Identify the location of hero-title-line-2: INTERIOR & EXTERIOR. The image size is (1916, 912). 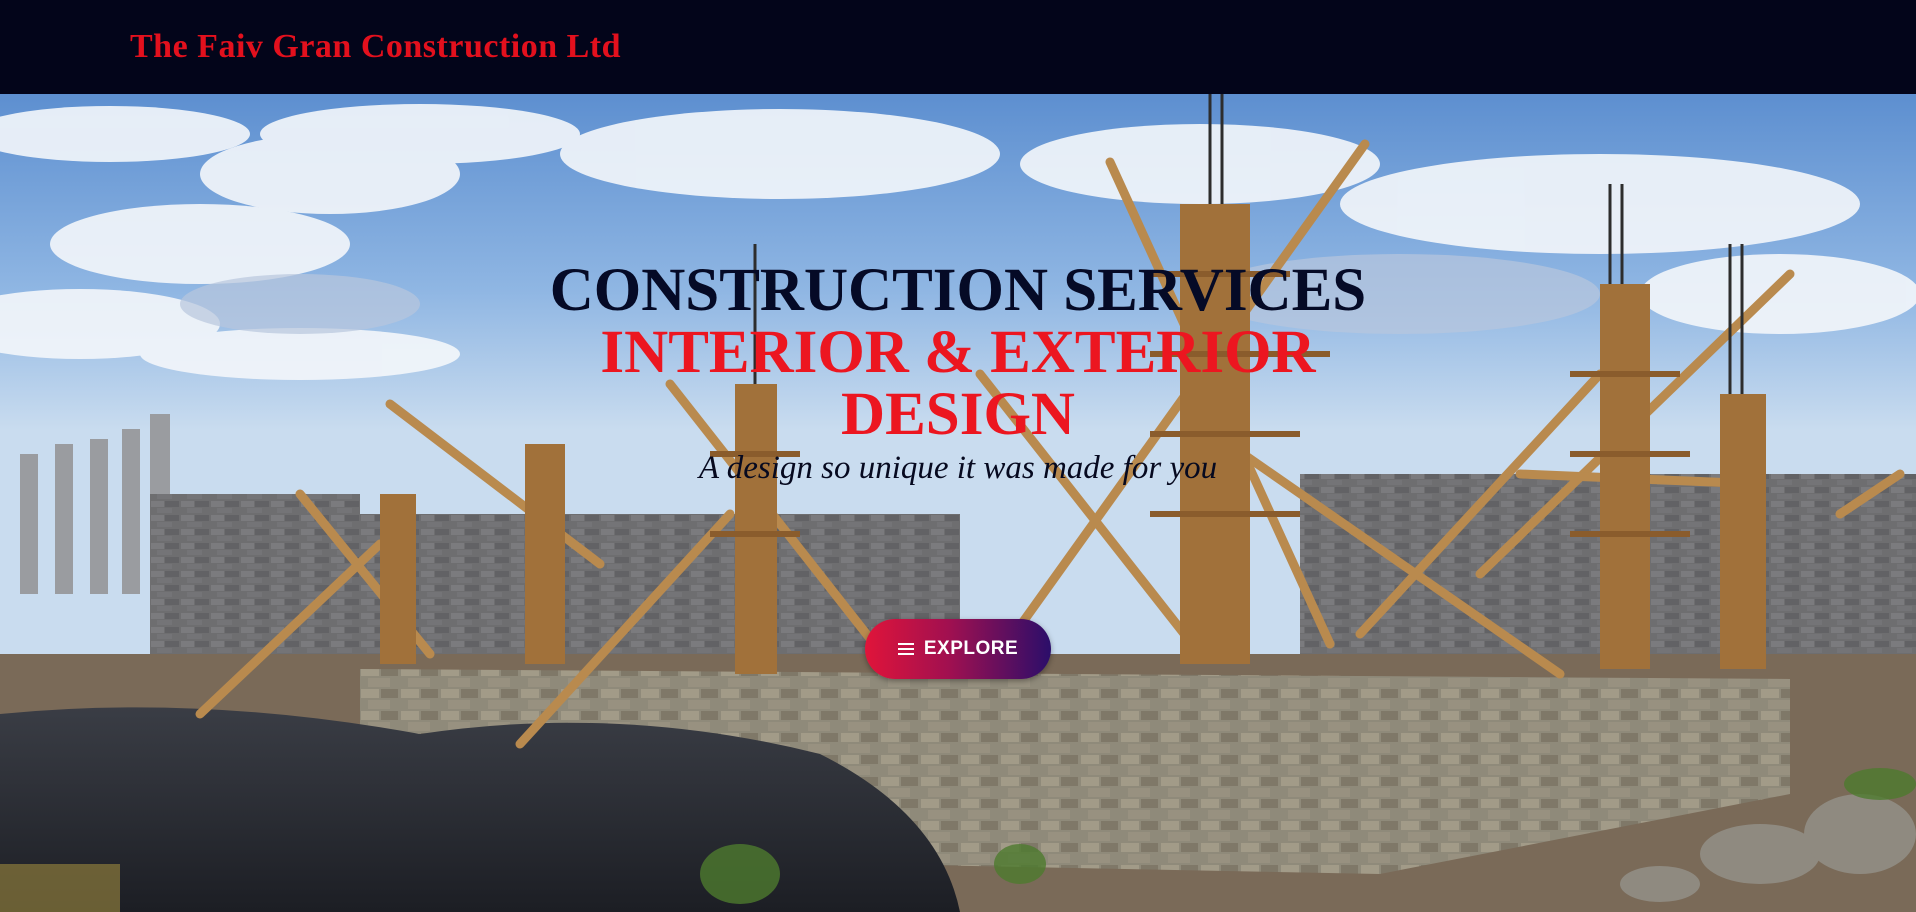
(958, 352).